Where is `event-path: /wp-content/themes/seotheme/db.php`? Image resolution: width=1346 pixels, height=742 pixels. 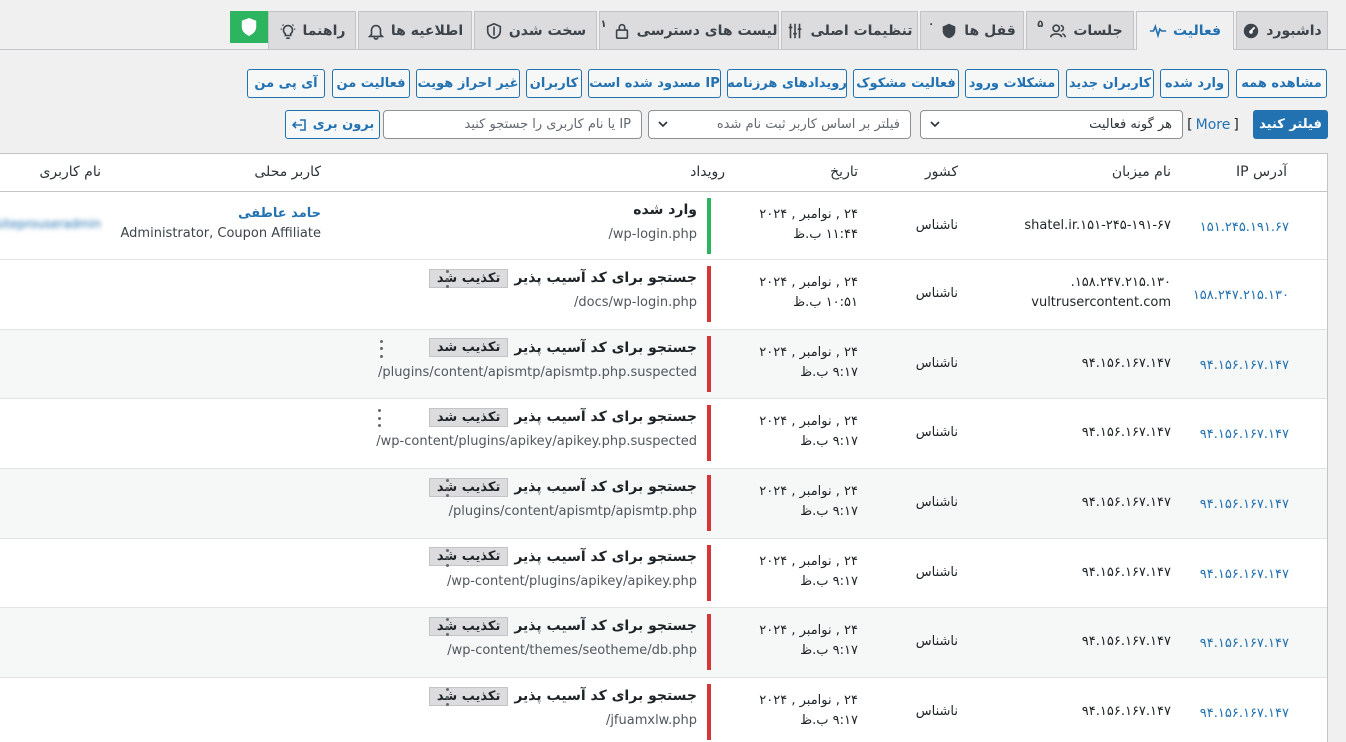
event-path: /wp-content/themes/seotheme/db.php is located at coordinates (572, 651).